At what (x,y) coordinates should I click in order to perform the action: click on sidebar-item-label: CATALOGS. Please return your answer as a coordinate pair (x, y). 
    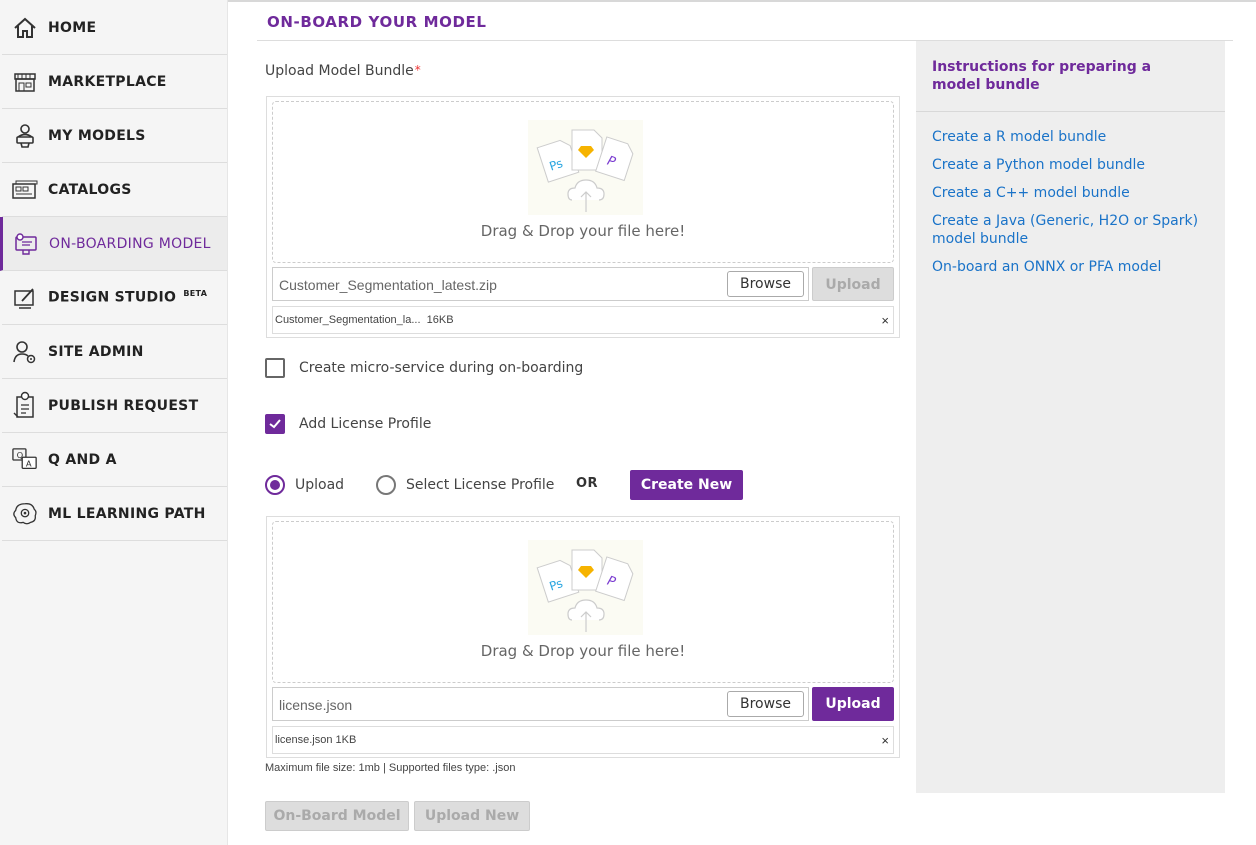
    Looking at the image, I should click on (90, 189).